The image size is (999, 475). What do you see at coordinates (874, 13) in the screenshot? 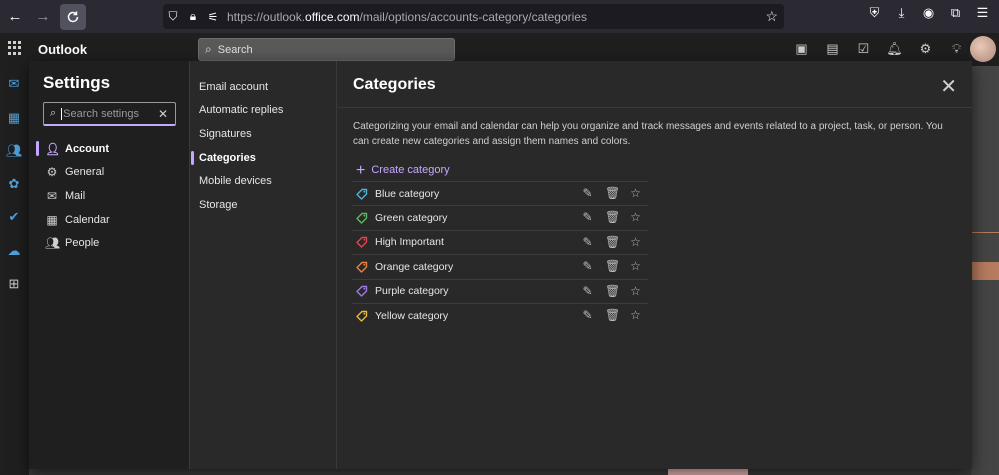
I see `pocket-icon: ⛨` at bounding box center [874, 13].